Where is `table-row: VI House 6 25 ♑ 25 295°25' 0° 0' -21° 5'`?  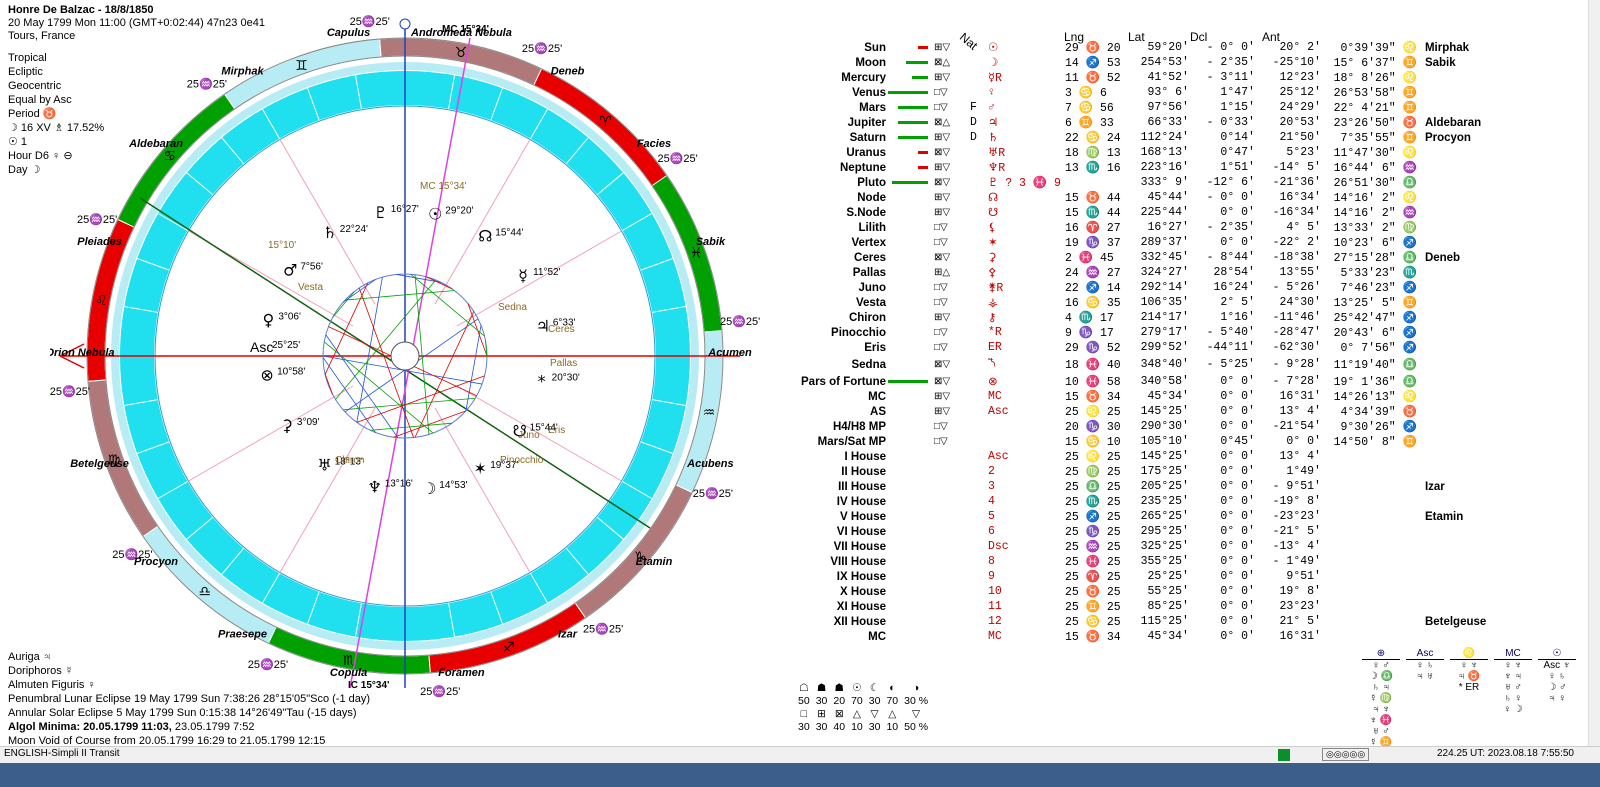 table-row: VI House 6 25 ♑ 25 295°25' 0° 0' -21° 5' is located at coordinates (1126, 531).